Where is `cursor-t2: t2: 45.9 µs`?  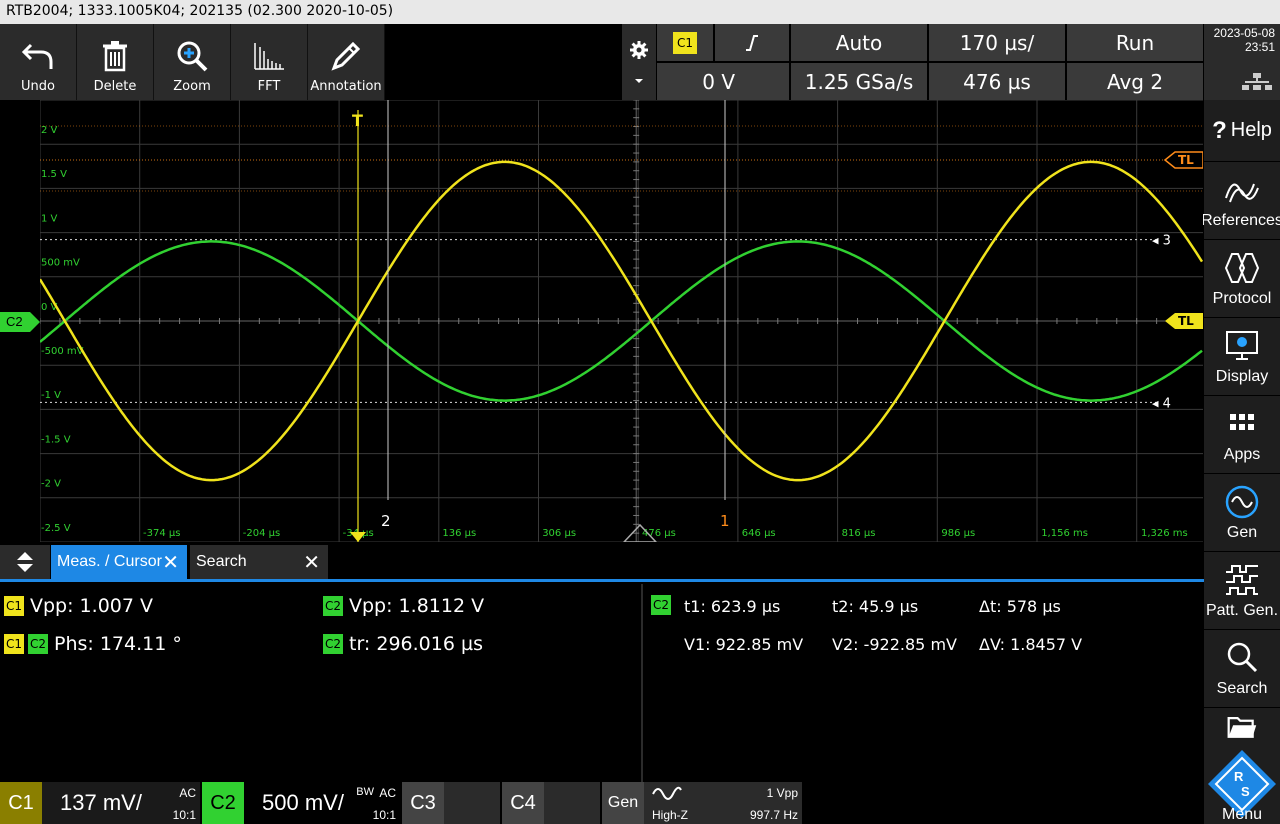 cursor-t2: t2: 45.9 µs is located at coordinates (875, 606).